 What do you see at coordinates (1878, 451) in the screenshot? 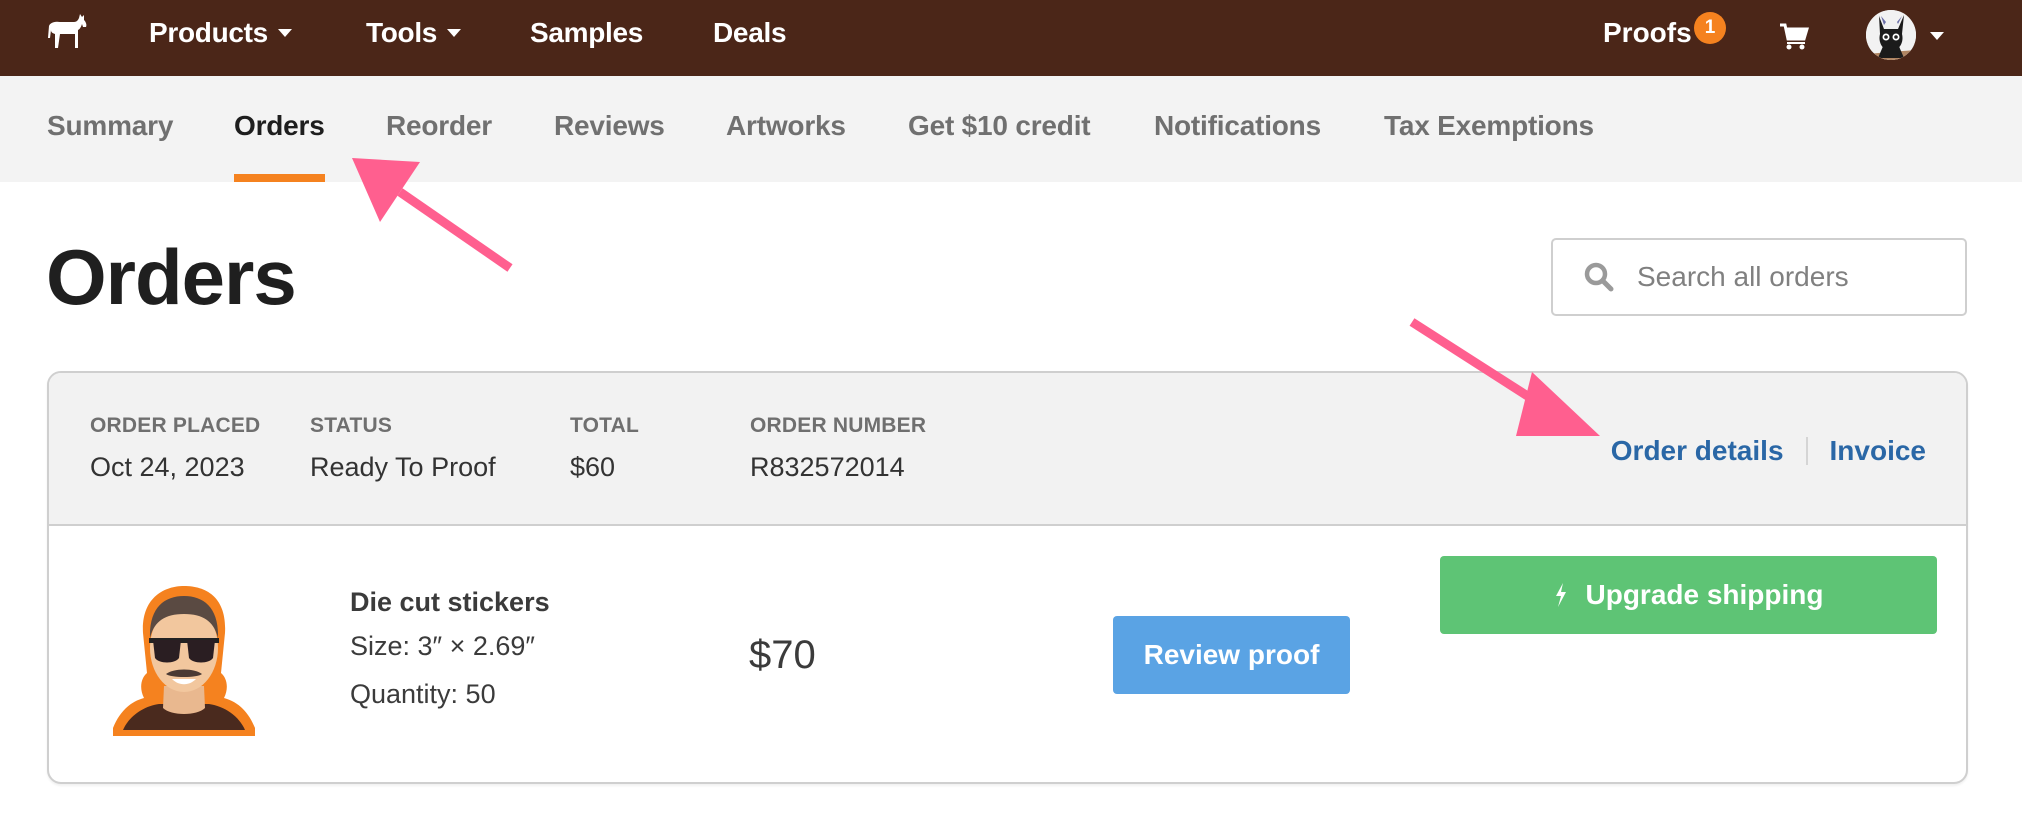
I see `invoice-link: Invoice` at bounding box center [1878, 451].